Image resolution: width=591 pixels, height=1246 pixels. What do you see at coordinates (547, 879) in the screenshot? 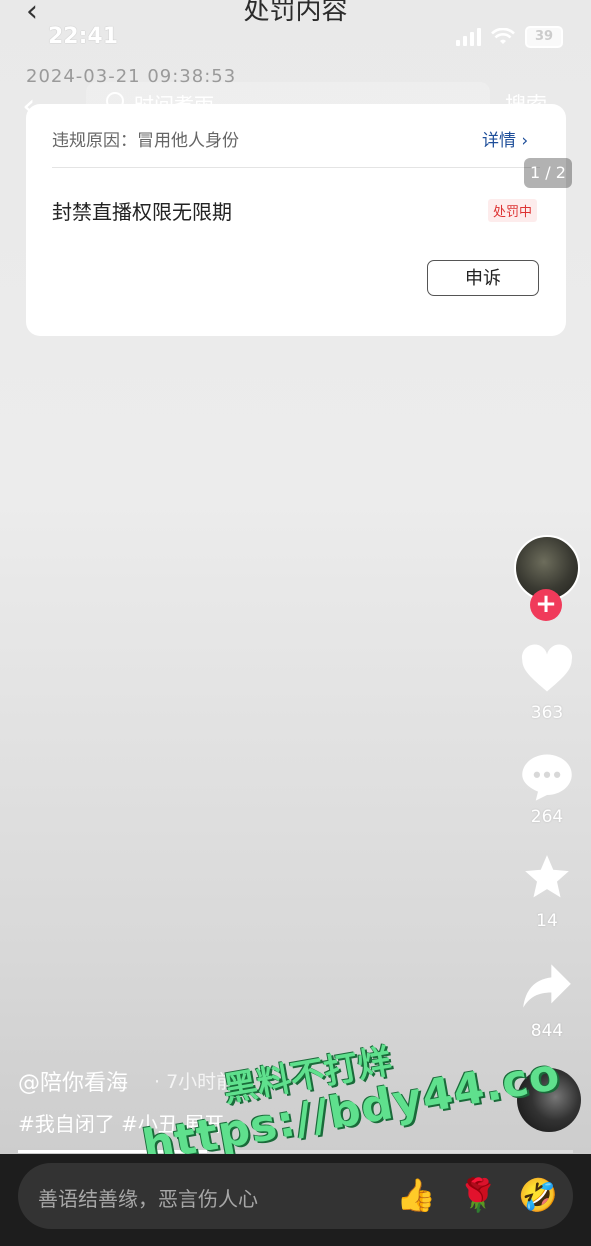
I see `star-icon` at bounding box center [547, 879].